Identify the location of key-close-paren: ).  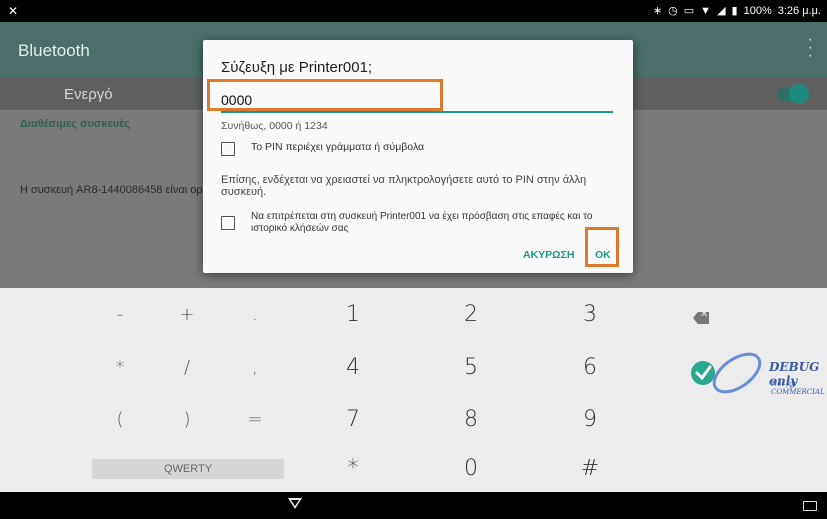
(187, 420).